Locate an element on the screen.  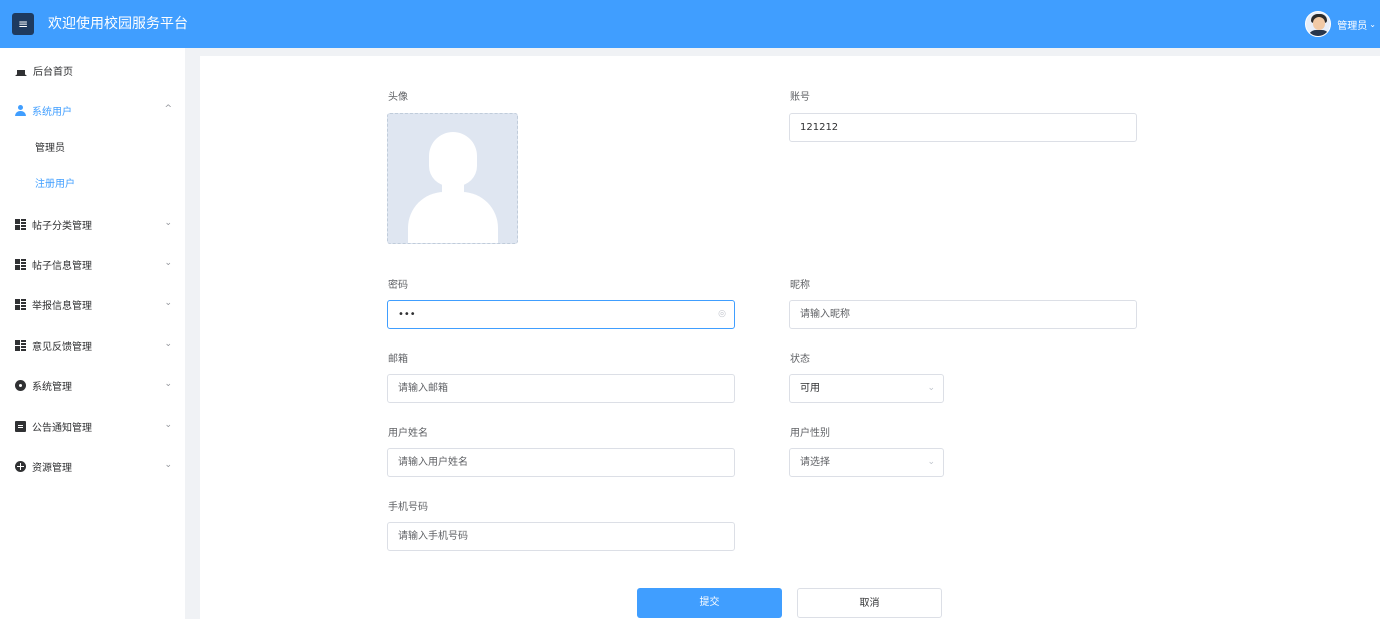
sidebar-item-label: 举报信息管理 is located at coordinates (62, 306).